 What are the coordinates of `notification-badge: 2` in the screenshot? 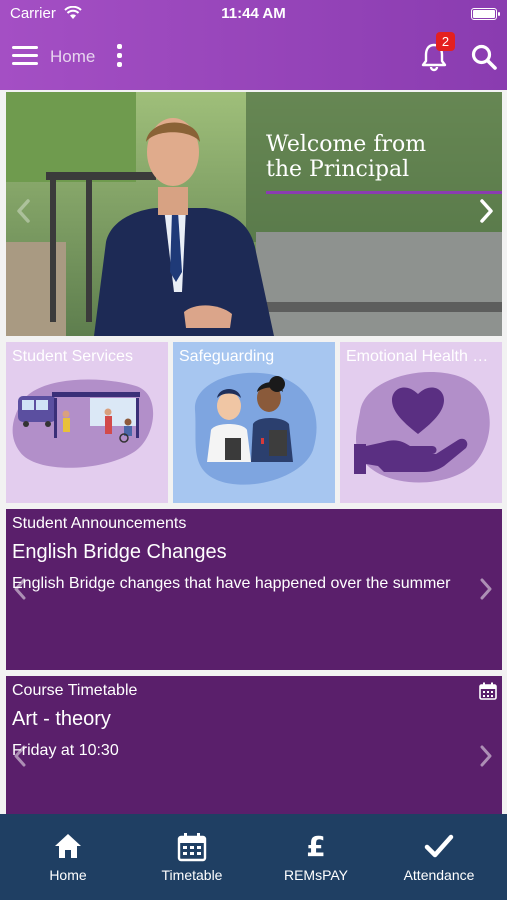 It's located at (445, 41).